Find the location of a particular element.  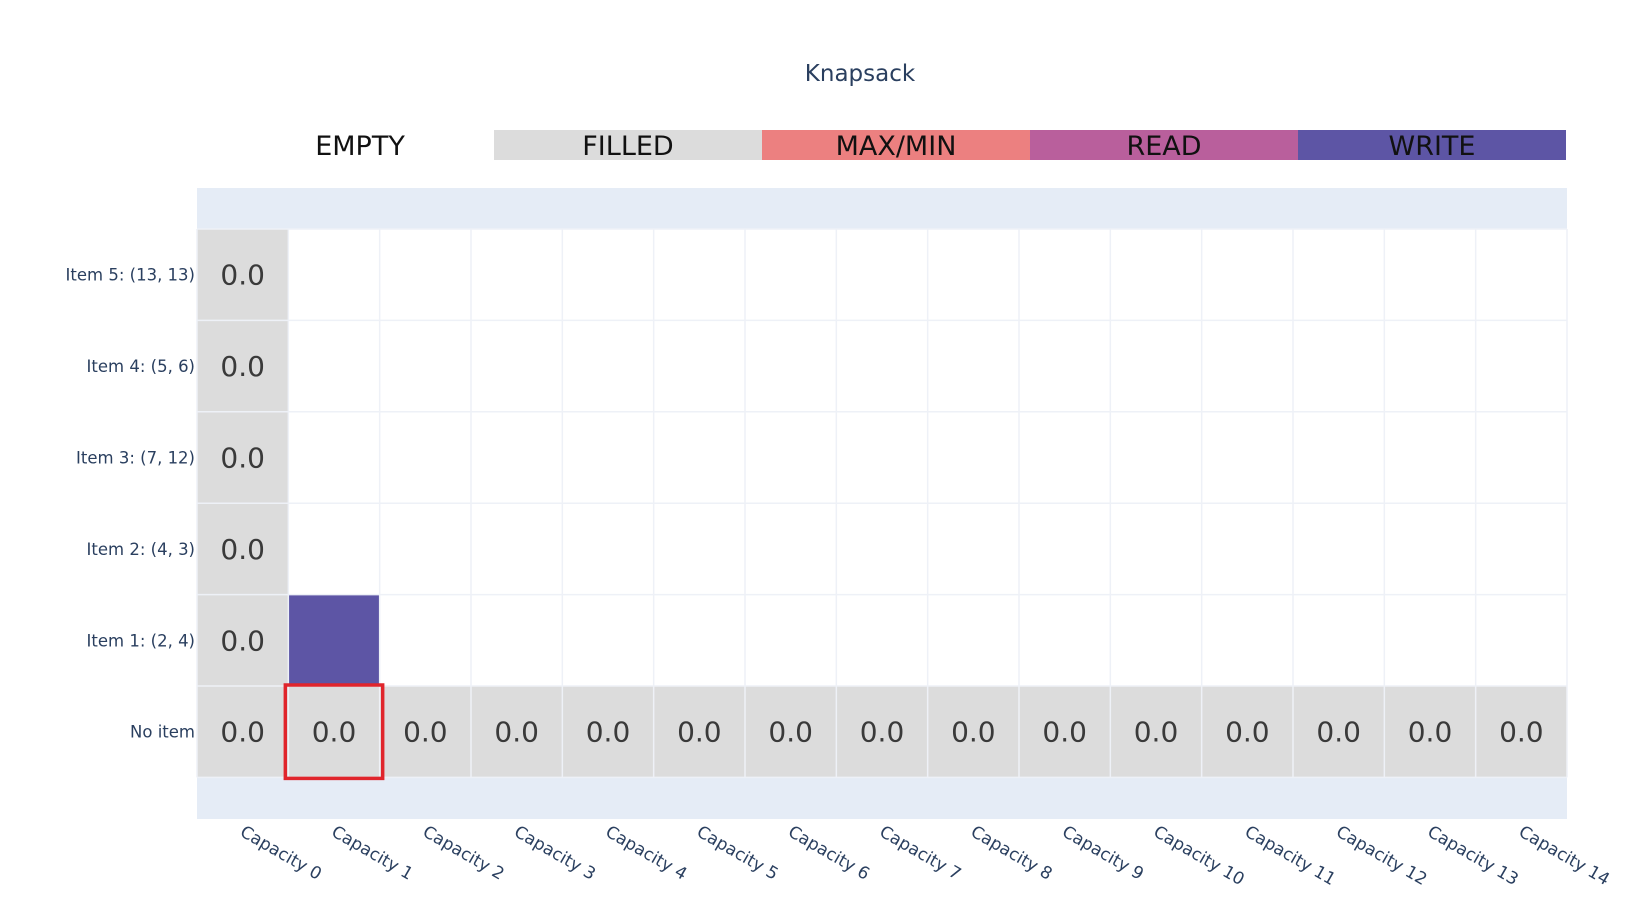

x-tick-label: Capacity 14 is located at coordinates (1564, 856).